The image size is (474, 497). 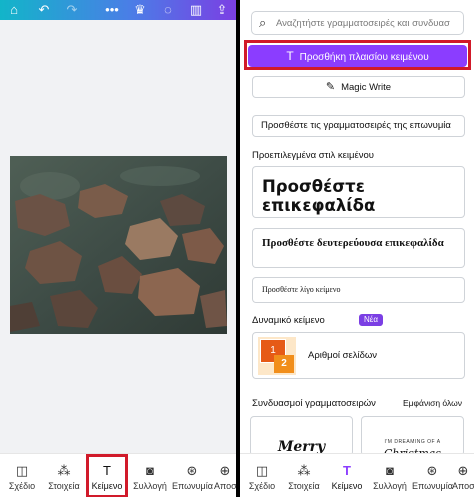 I want to click on font-search-box: ⌕, so click(x=357, y=23).